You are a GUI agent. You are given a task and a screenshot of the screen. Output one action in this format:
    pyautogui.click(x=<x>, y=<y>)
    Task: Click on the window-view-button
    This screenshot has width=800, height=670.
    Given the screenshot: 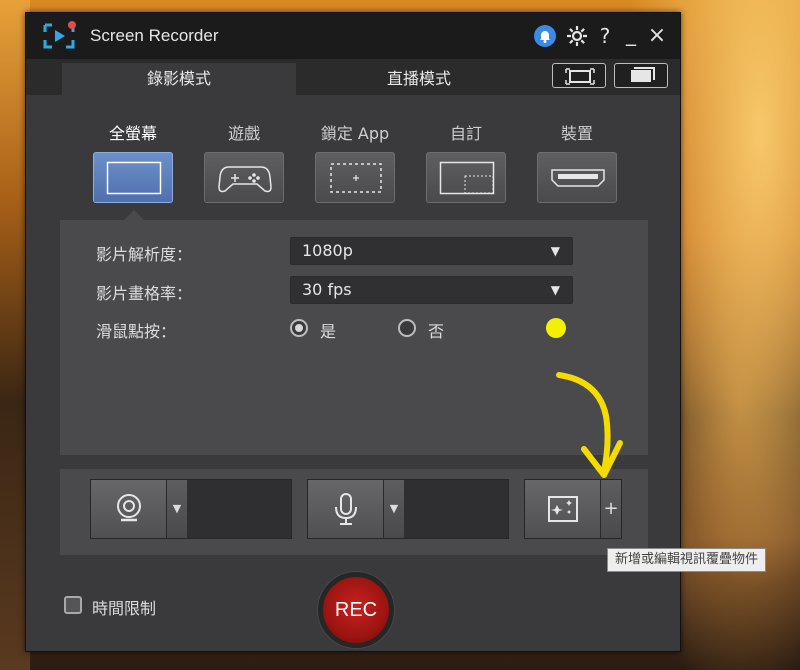 What is the action you would take?
    pyautogui.click(x=641, y=75)
    